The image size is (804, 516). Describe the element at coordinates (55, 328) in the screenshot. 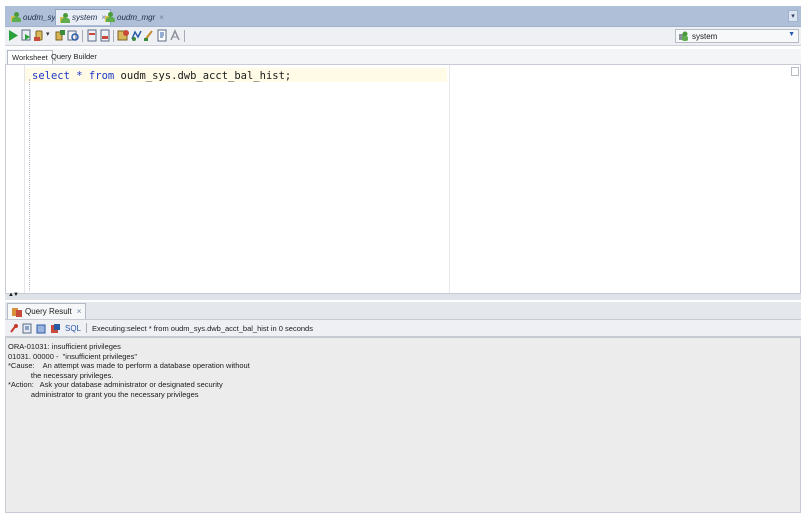

I see `sql-icon` at that location.